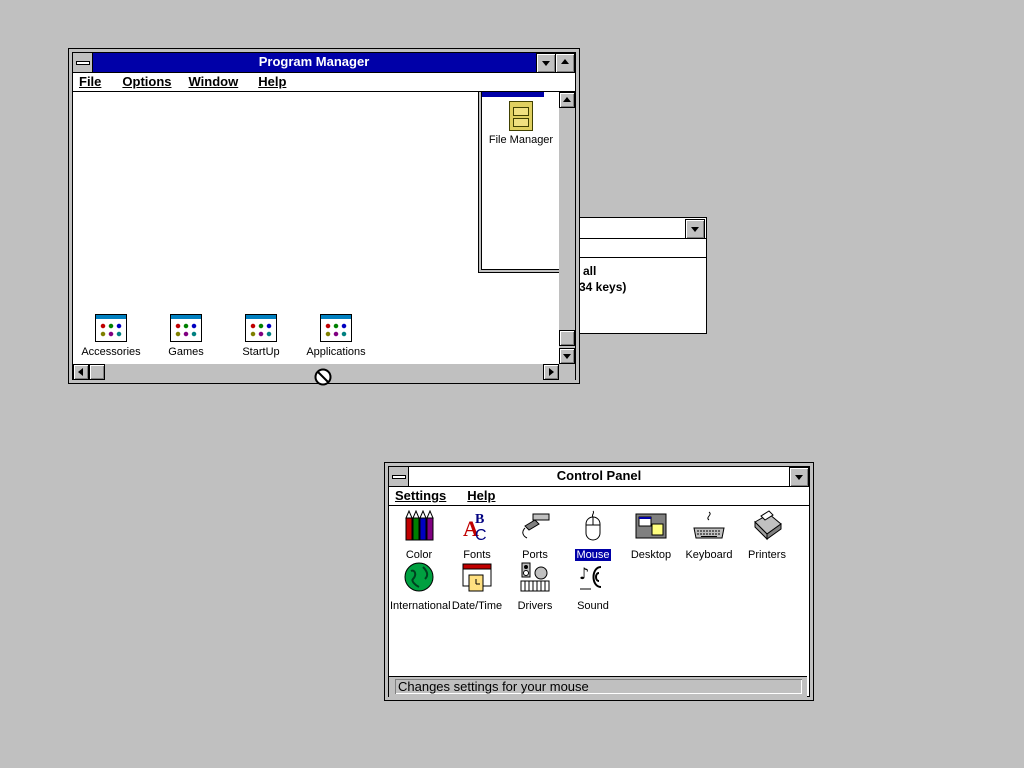 The width and height of the screenshot is (1024, 768). I want to click on group-icon-applications: Applications, so click(336, 336).